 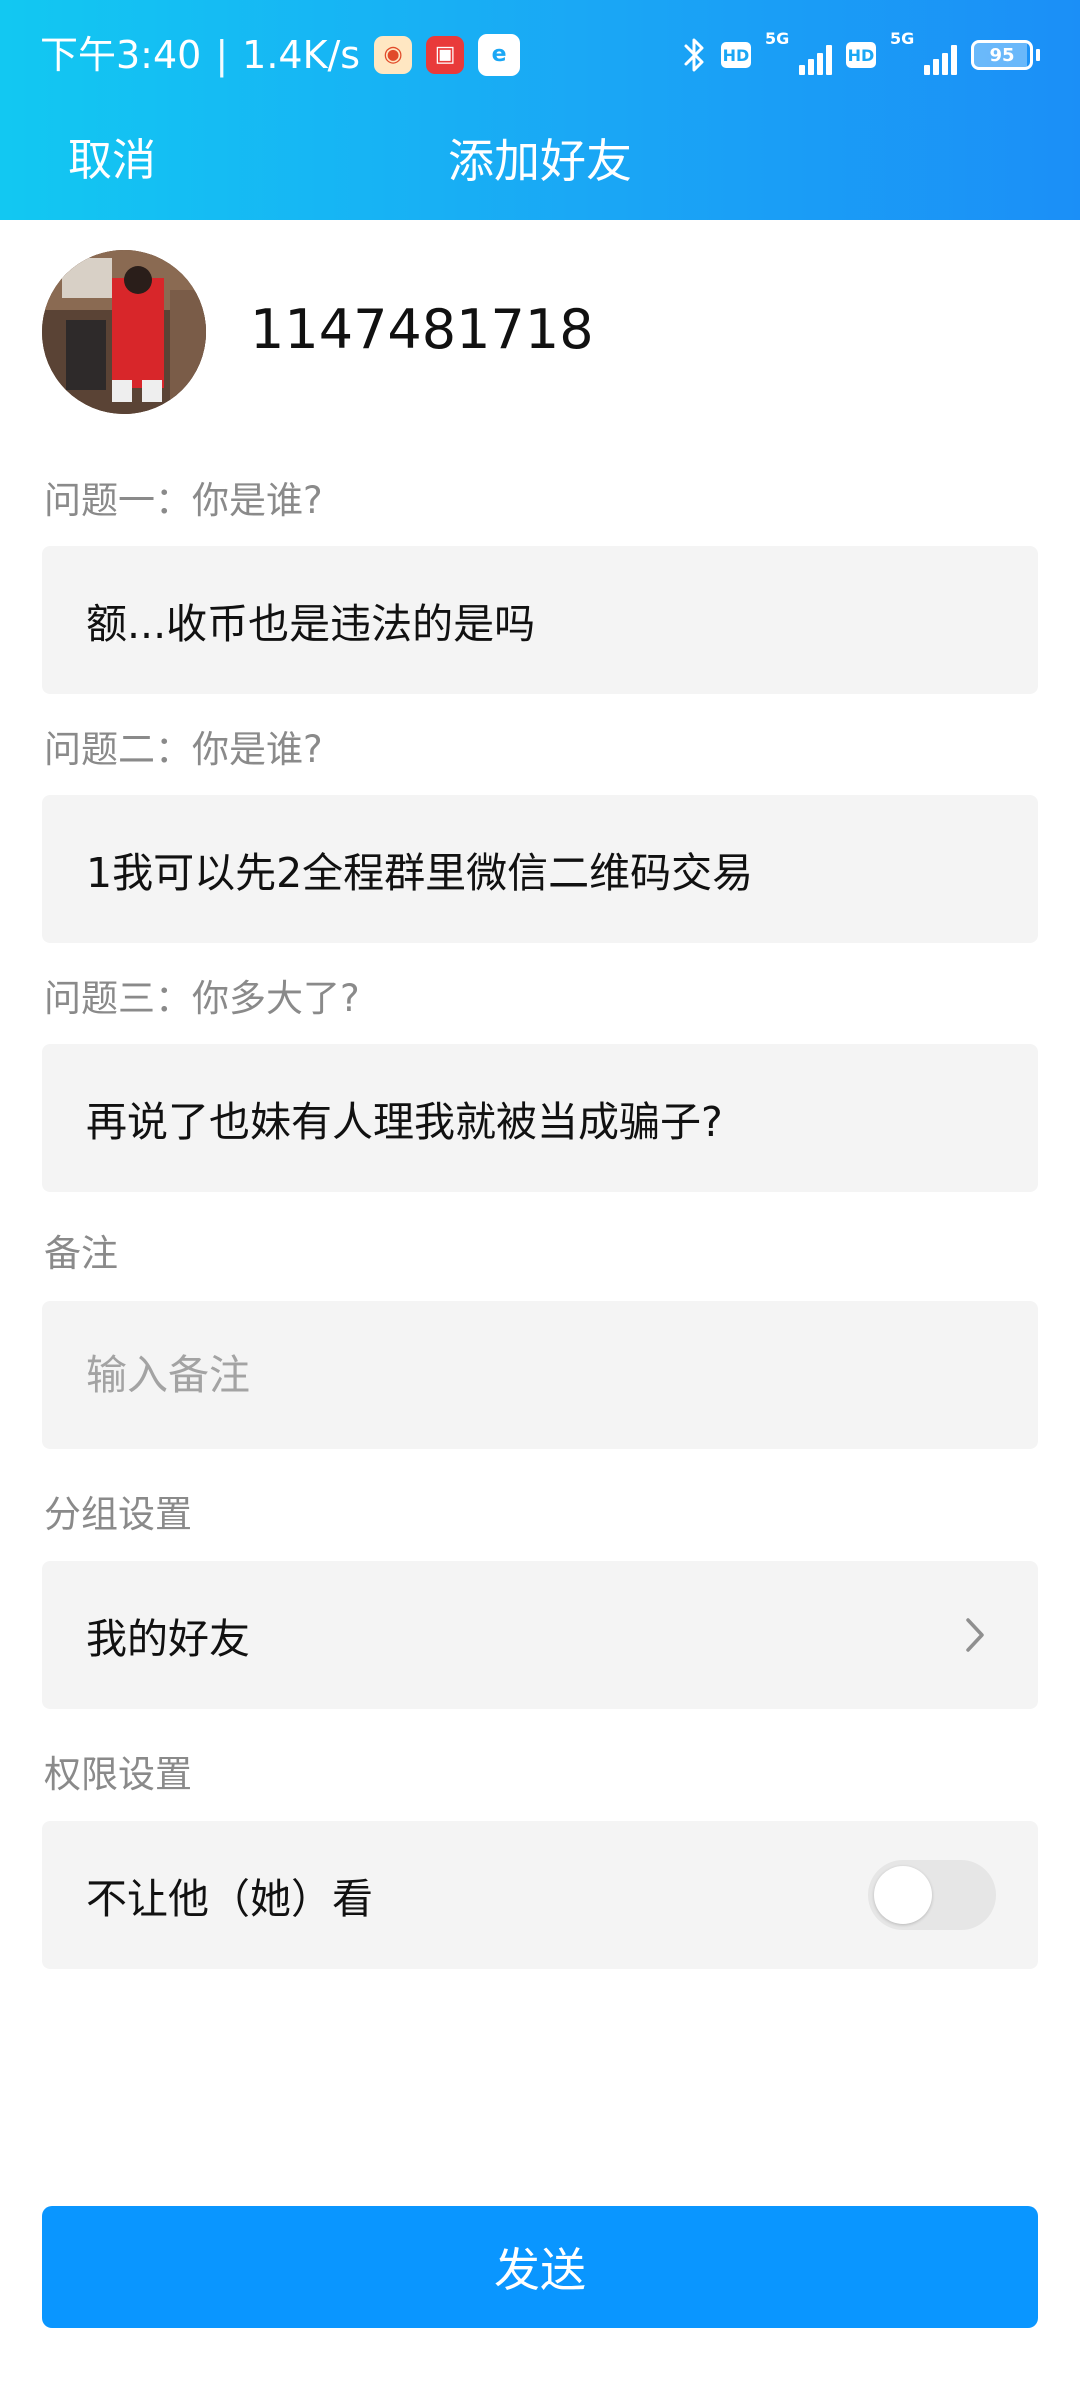 What do you see at coordinates (202, 998) in the screenshot?
I see `question-3-label: 问题三：你多大了?` at bounding box center [202, 998].